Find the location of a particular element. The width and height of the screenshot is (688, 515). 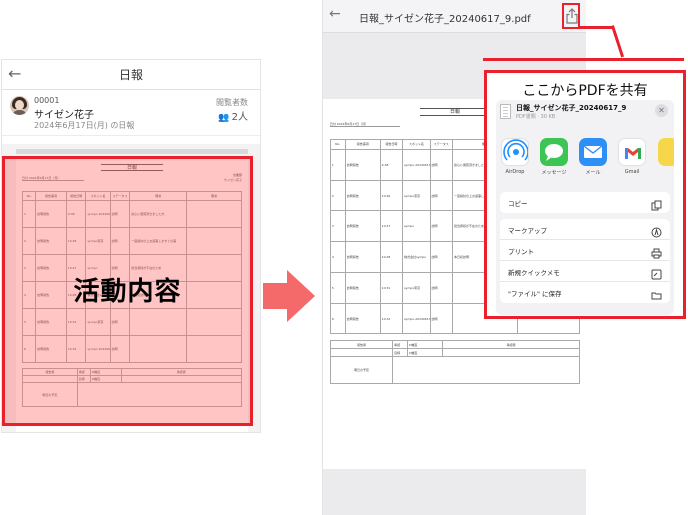

activity-label: 活動内容 is located at coordinates (127, 292).